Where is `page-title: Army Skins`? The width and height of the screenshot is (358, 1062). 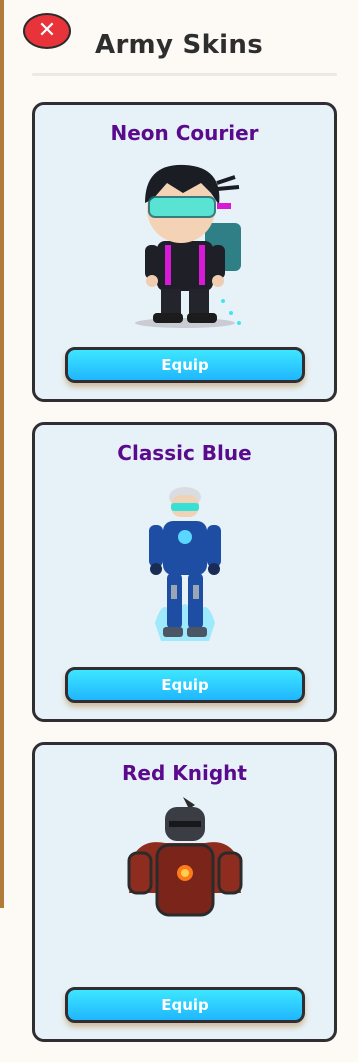 page-title: Army Skins is located at coordinates (179, 45).